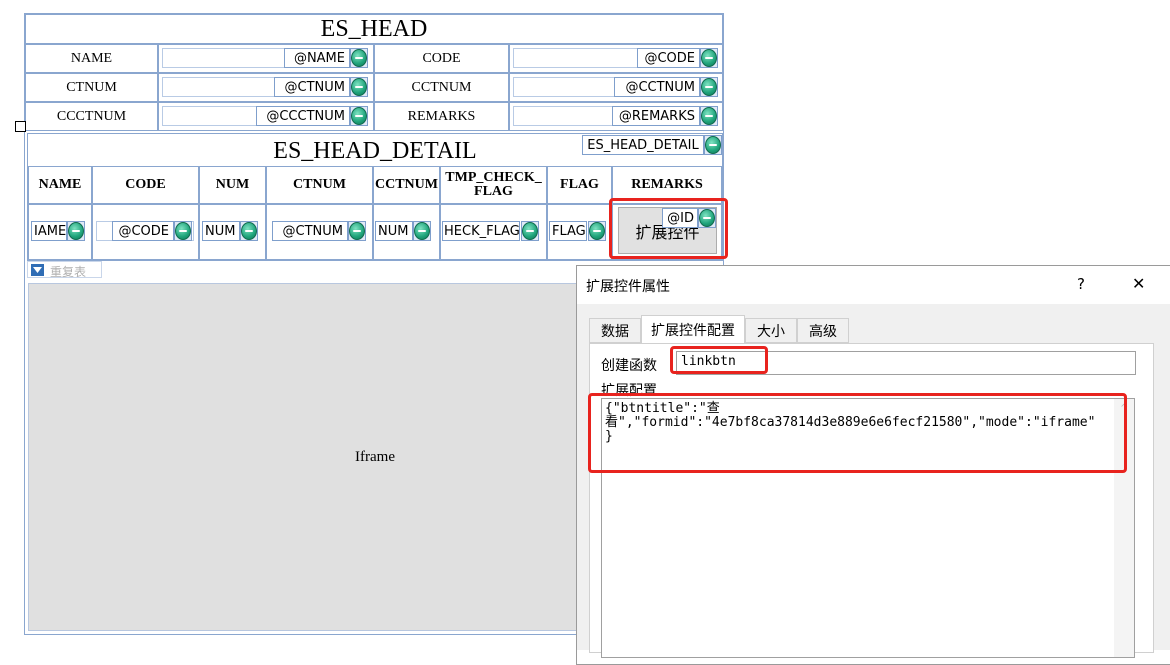 This screenshot has width=1170, height=665. I want to click on close-icon: ✕, so click(1138, 283).